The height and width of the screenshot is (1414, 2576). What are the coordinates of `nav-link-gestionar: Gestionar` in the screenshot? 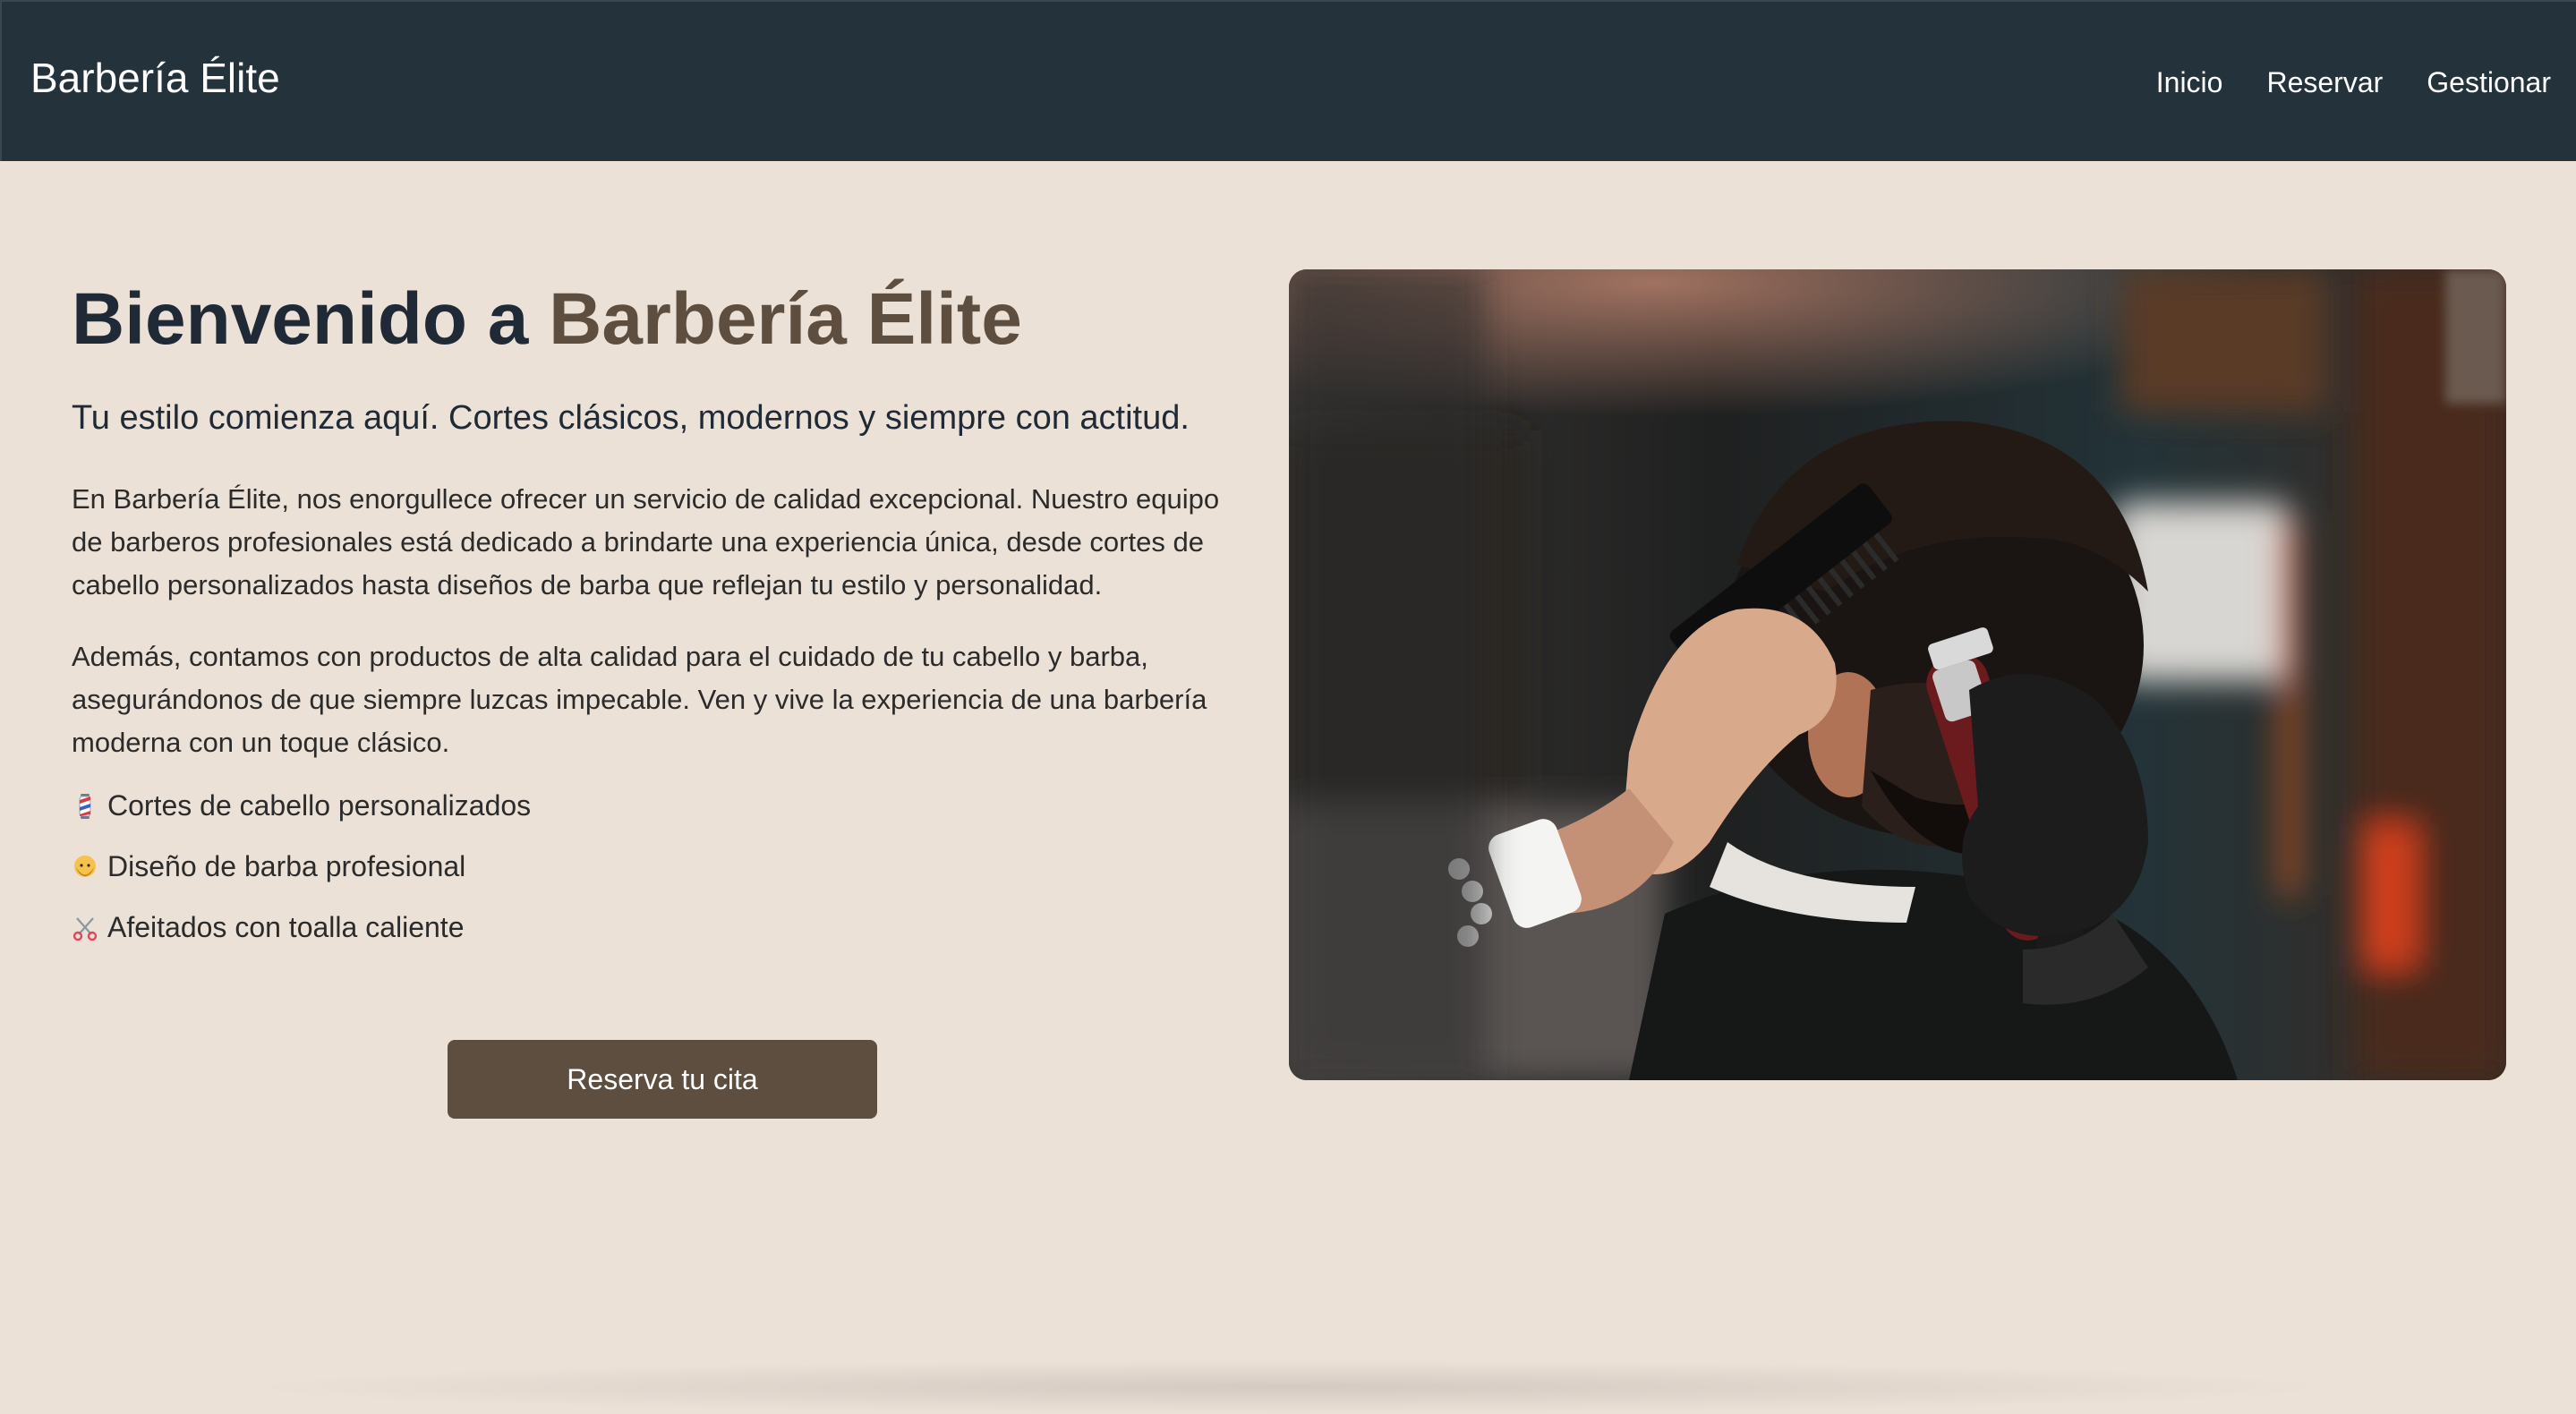 It's located at (2489, 82).